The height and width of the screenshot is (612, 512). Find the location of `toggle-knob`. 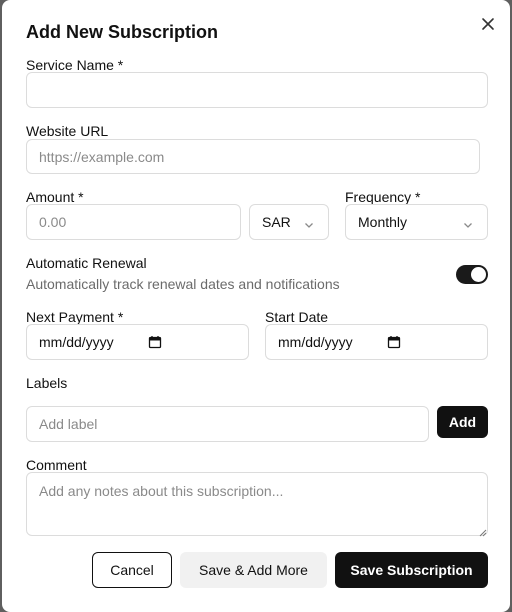

toggle-knob is located at coordinates (478, 274).